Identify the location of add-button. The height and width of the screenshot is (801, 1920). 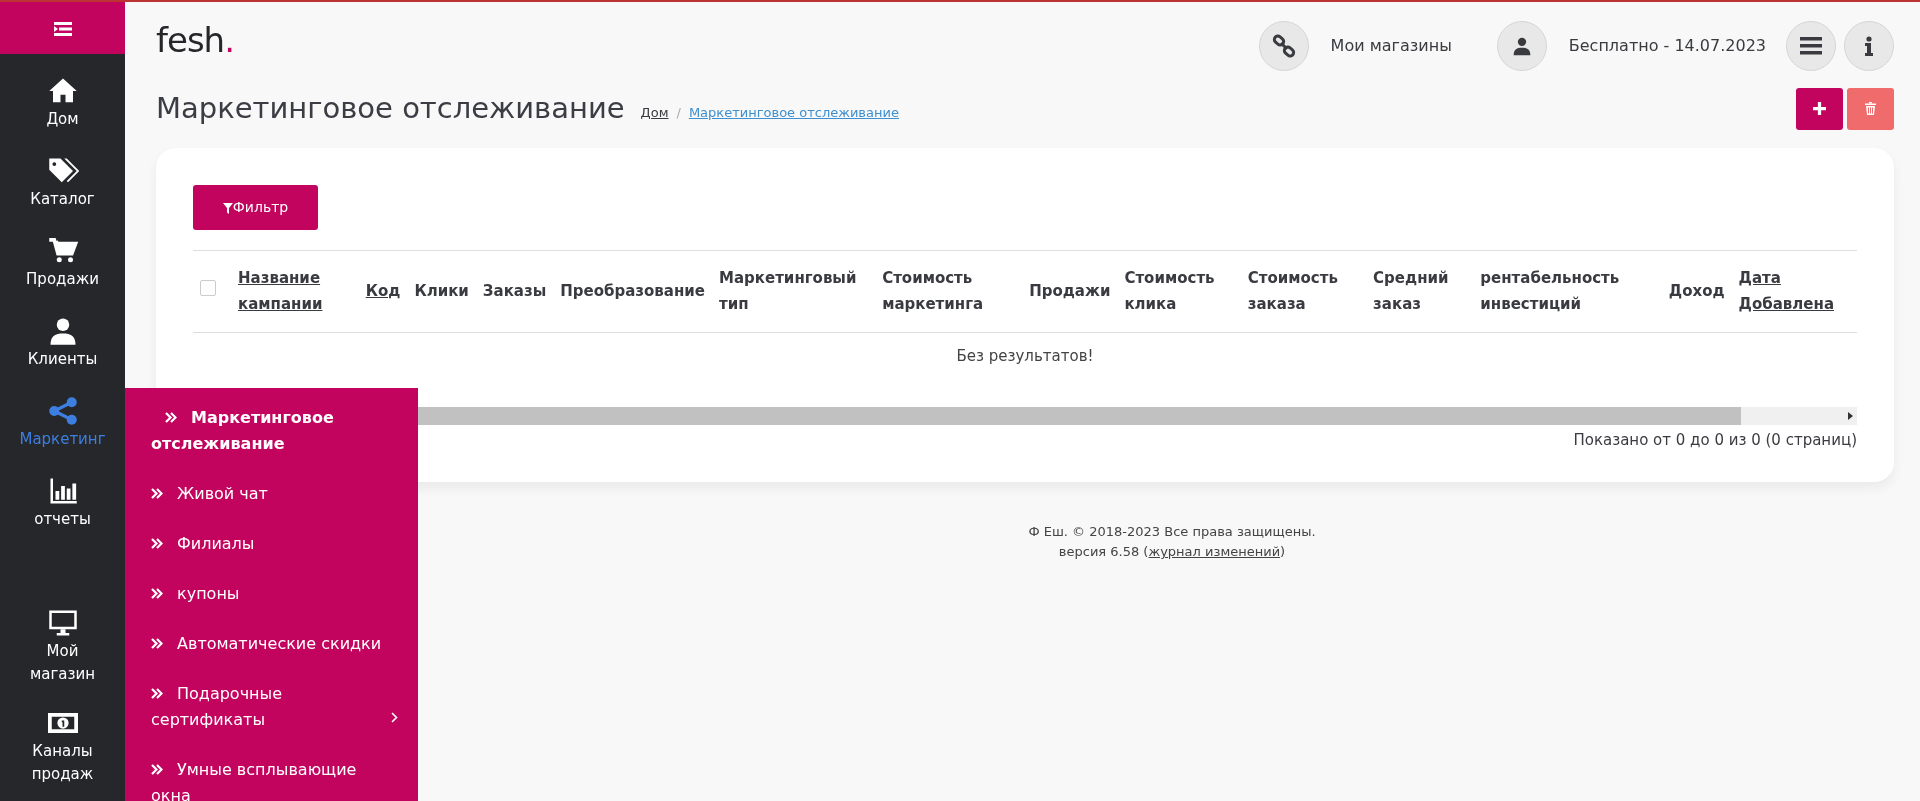
(1819, 108).